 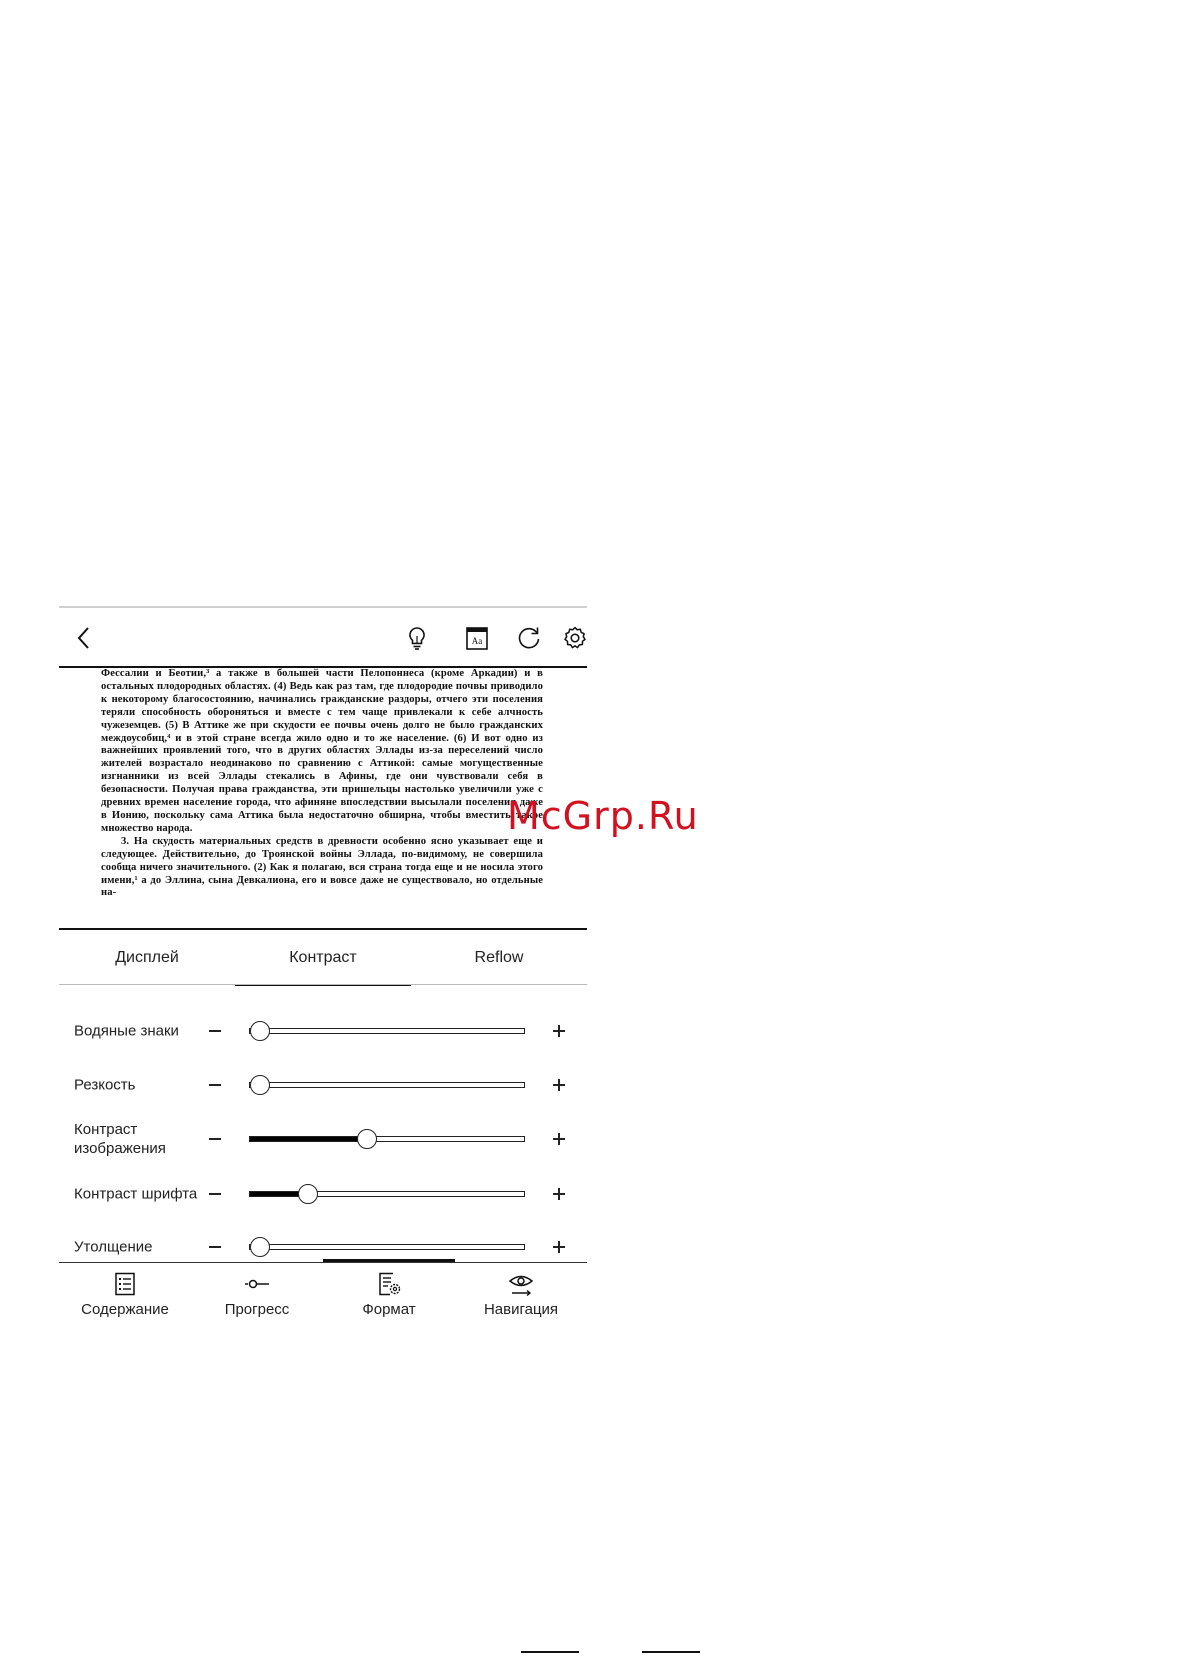 What do you see at coordinates (603, 816) in the screenshot?
I see `watermark-text: McGrp.Ru` at bounding box center [603, 816].